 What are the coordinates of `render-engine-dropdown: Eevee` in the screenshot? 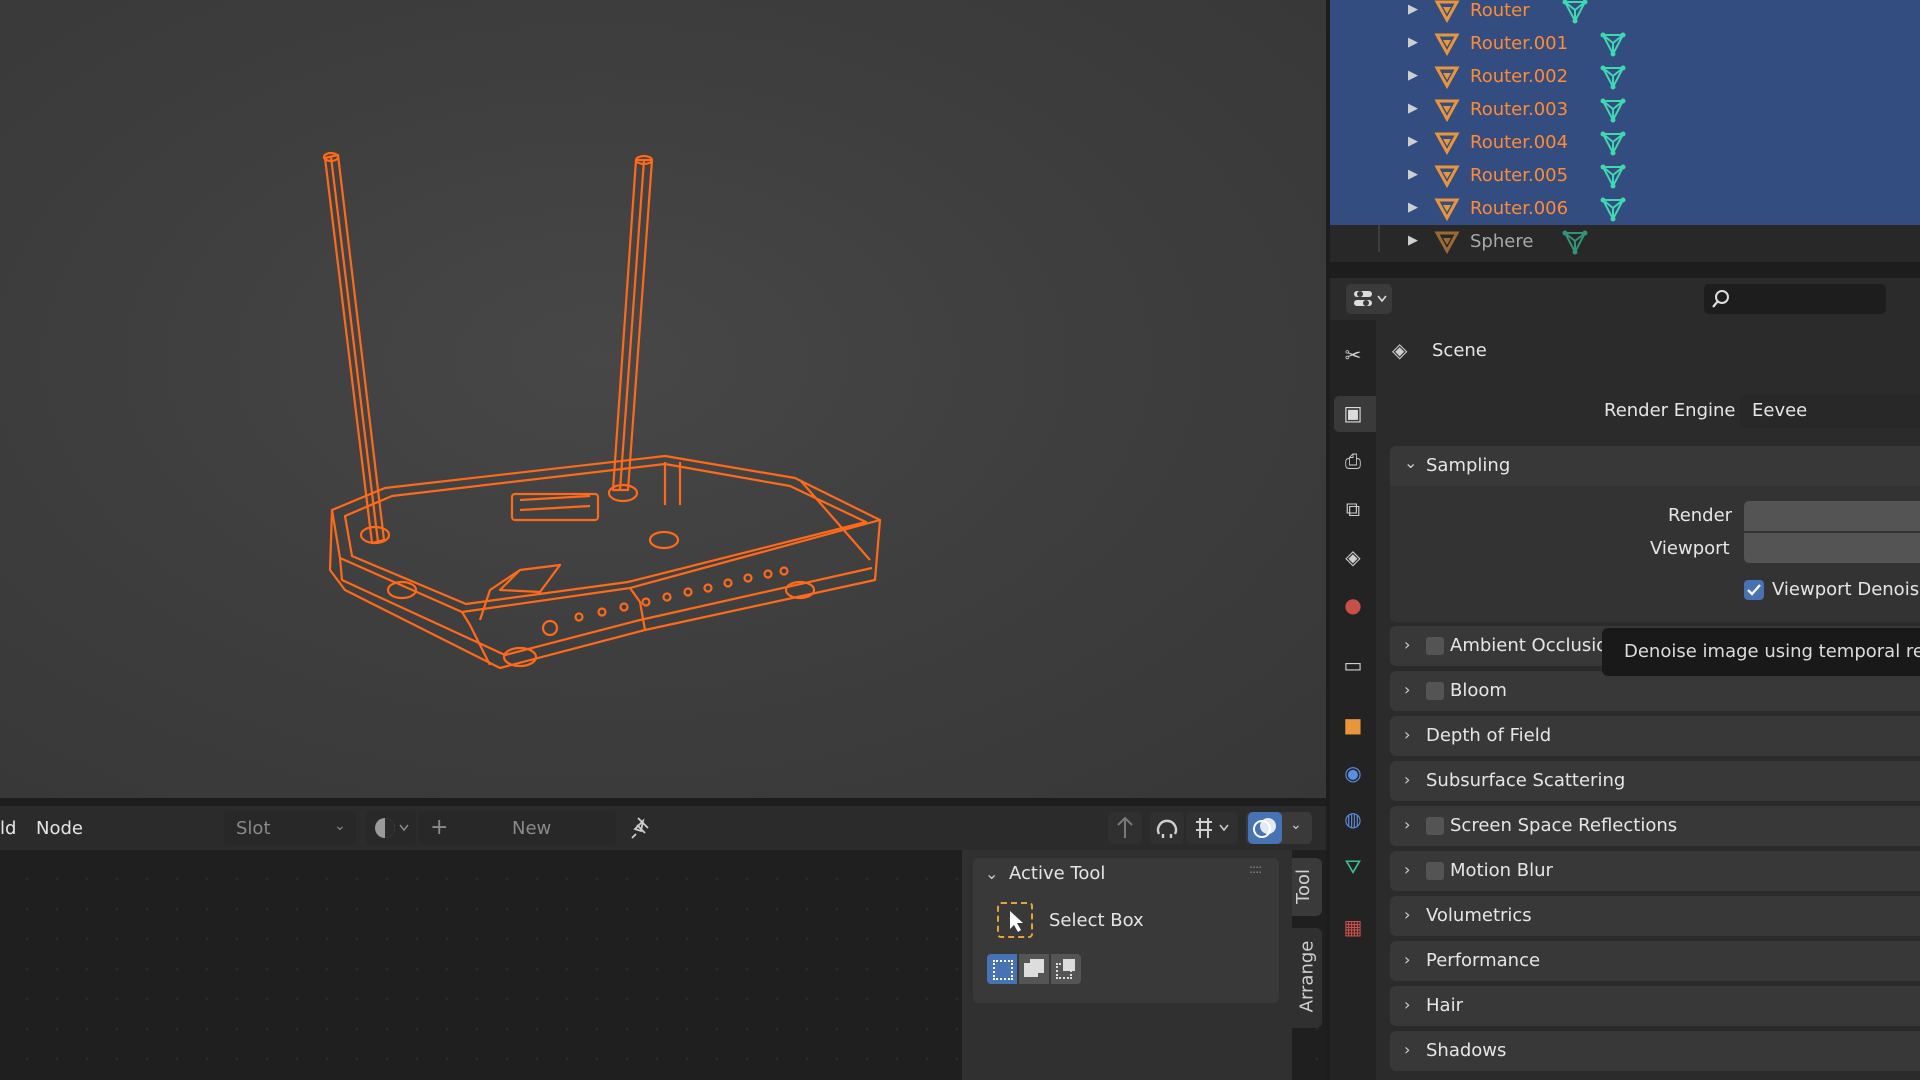 It's located at (1830, 411).